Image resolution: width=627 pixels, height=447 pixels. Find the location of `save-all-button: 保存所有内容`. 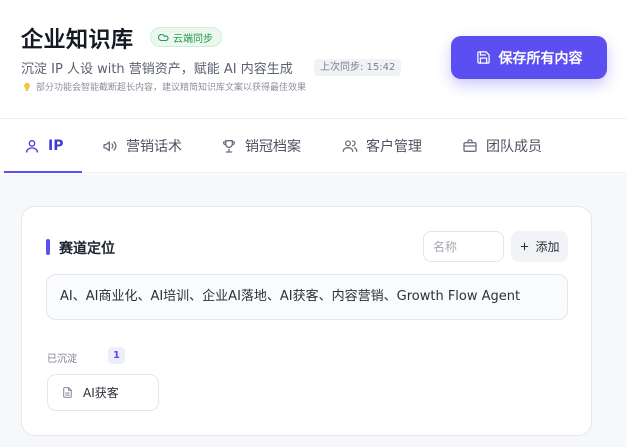

save-all-button: 保存所有内容 is located at coordinates (529, 57).